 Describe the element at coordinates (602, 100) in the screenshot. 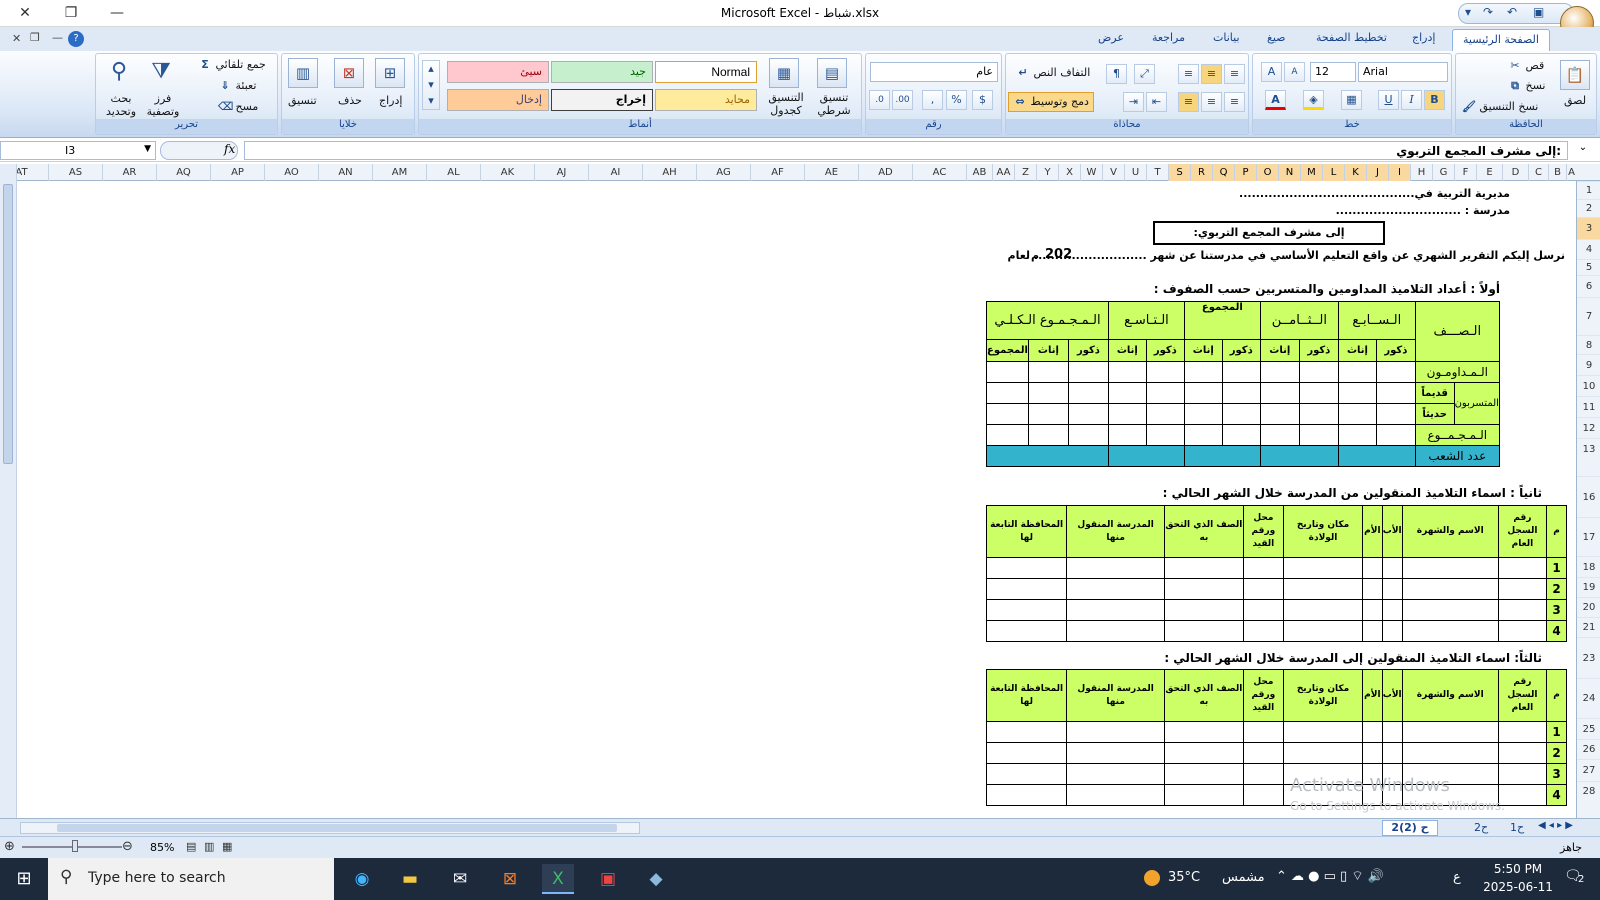

I see `style-output: إخراج` at that location.